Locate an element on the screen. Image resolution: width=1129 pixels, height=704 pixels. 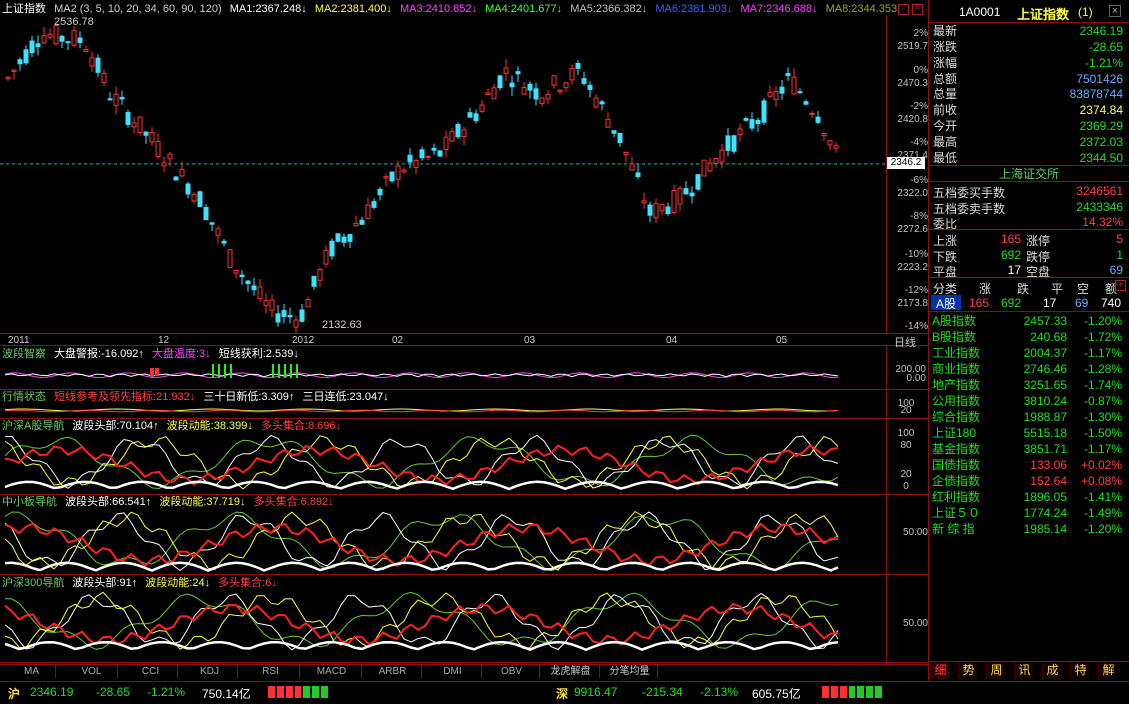
tab-lhjp: 龙虎解盘 is located at coordinates (571, 671).